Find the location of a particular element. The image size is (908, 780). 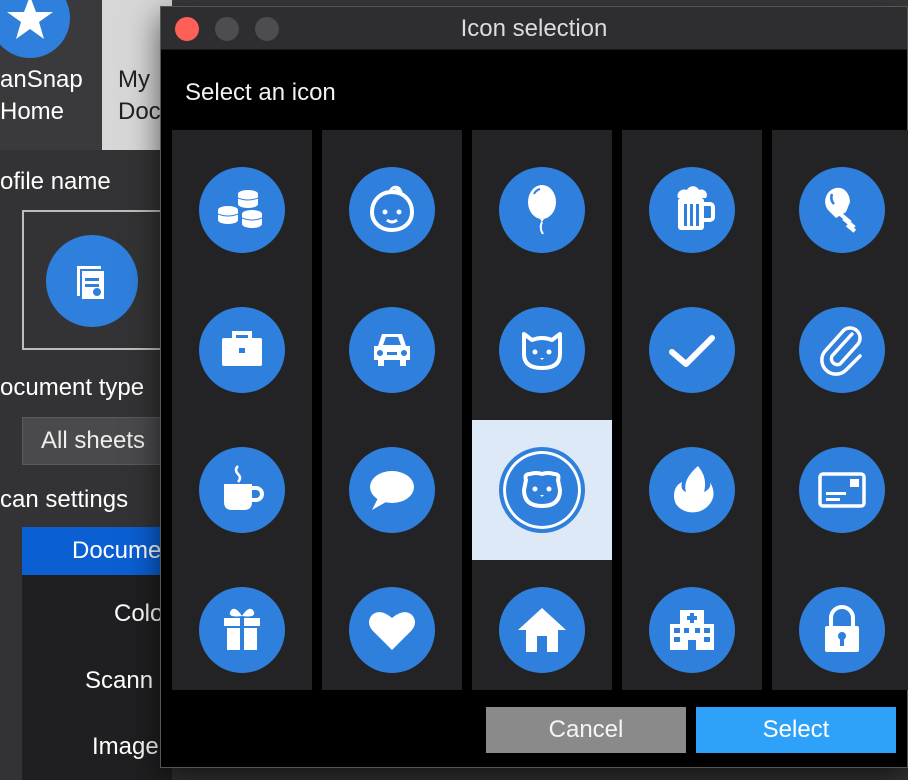

dialog-title: Icon selection is located at coordinates (534, 28).